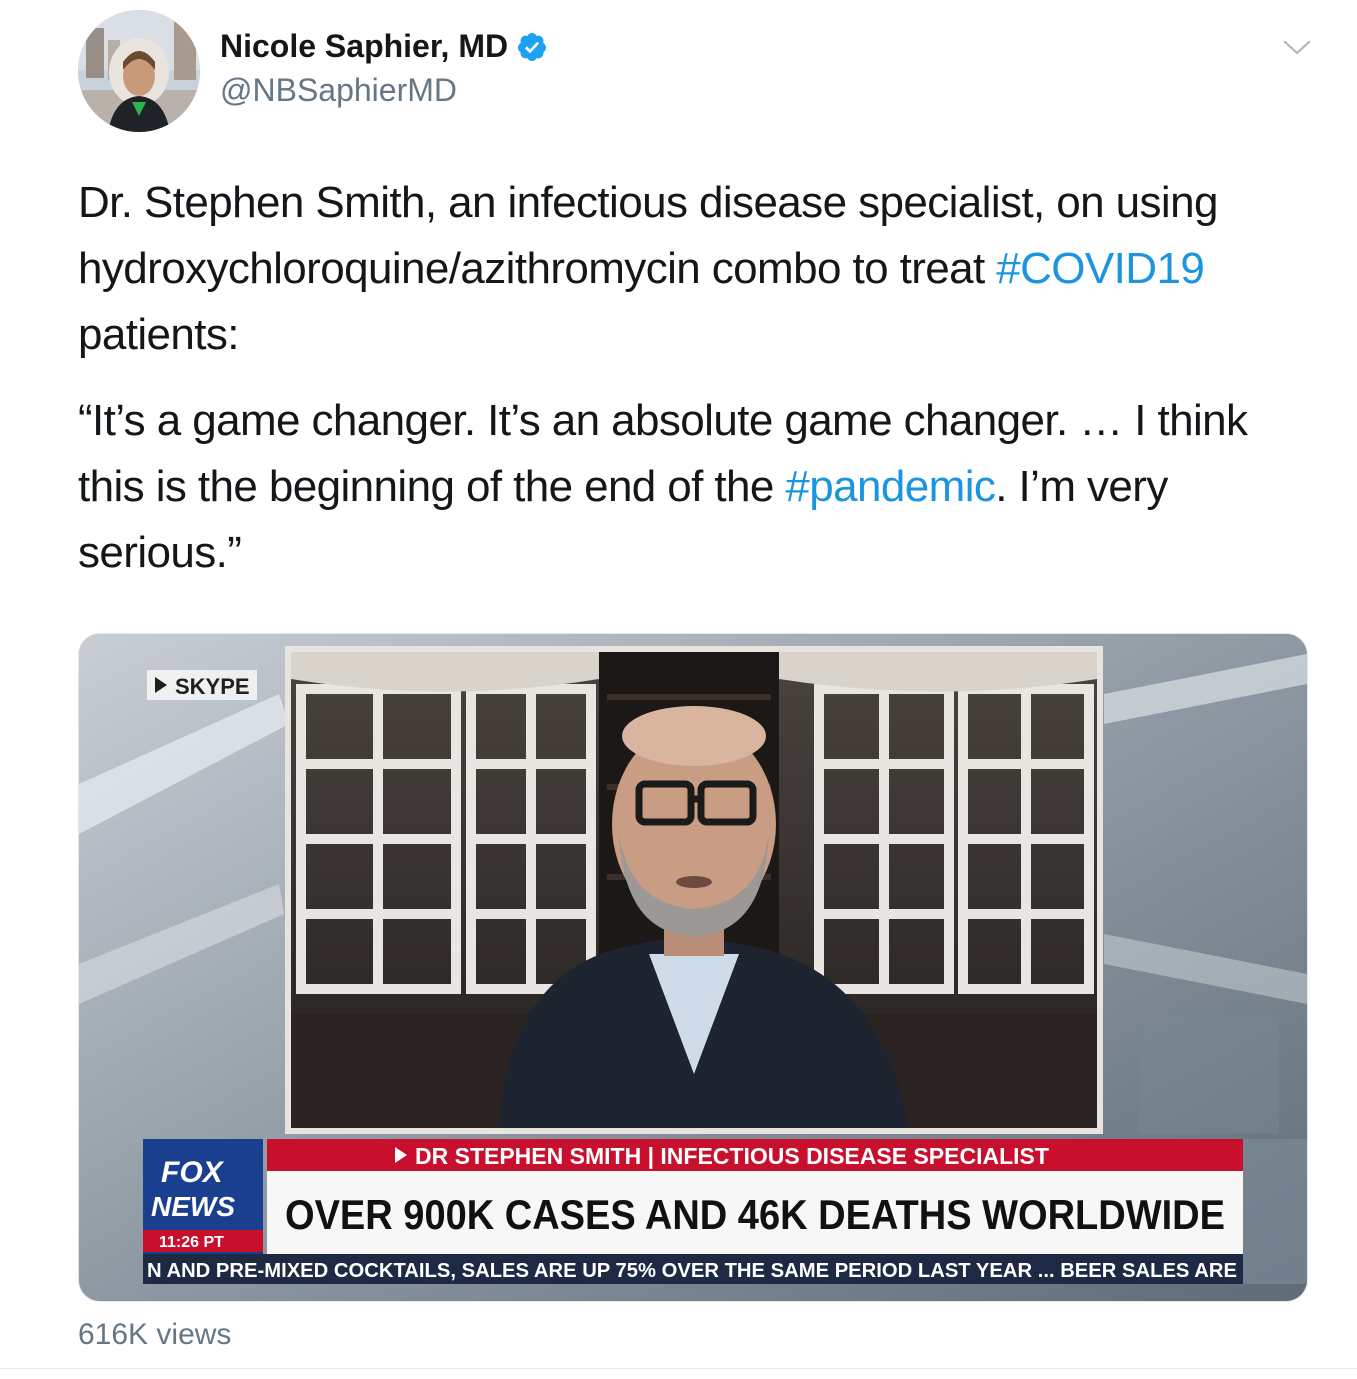 Image resolution: width=1357 pixels, height=1379 pixels. What do you see at coordinates (193, 1206) in the screenshot?
I see `logo-line-2: NEWS` at bounding box center [193, 1206].